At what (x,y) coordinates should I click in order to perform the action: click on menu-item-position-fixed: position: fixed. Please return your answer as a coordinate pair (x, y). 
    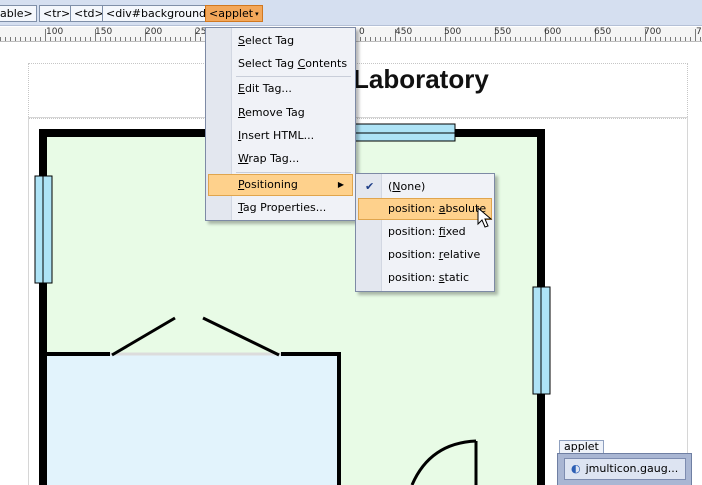
    Looking at the image, I should click on (425, 232).